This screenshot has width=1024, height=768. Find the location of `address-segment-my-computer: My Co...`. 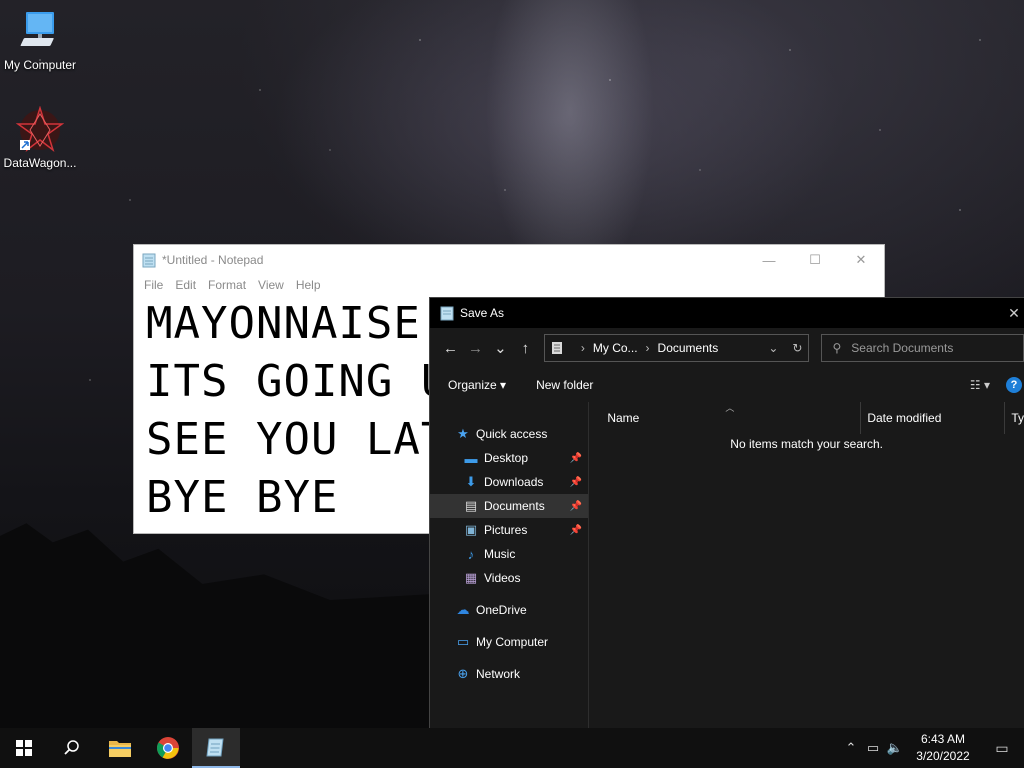

address-segment-my-computer: My Co... is located at coordinates (615, 348).